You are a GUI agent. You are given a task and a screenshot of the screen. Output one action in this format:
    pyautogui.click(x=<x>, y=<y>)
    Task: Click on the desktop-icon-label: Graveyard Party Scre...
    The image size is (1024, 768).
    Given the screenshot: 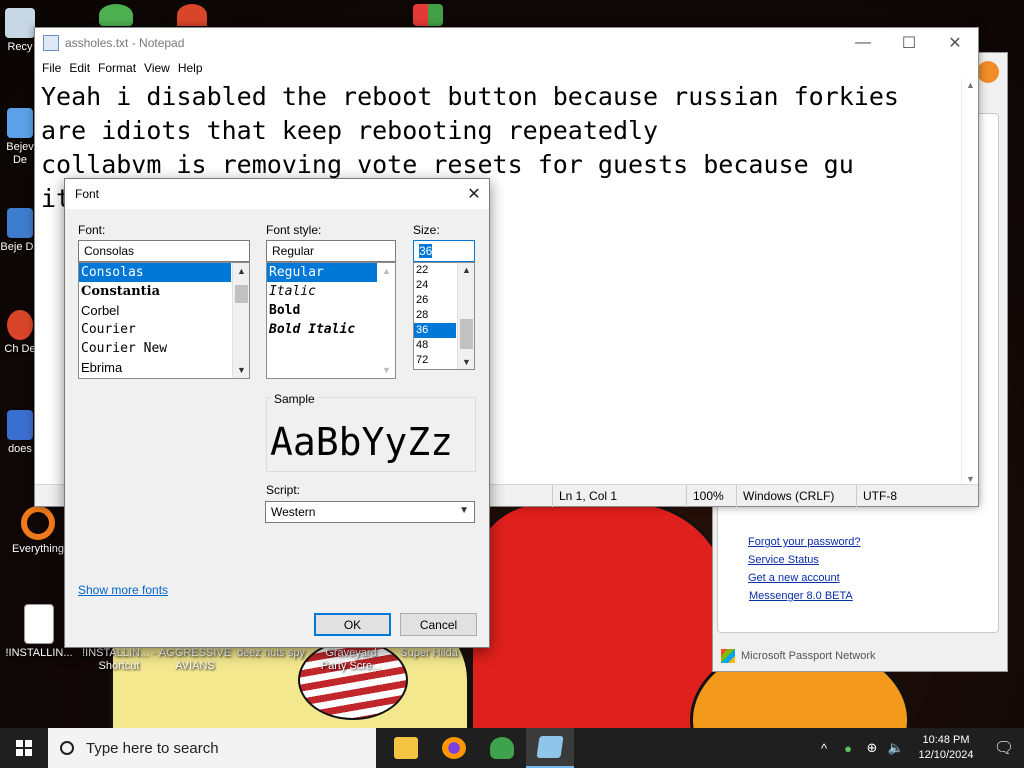 What is the action you would take?
    pyautogui.click(x=351, y=659)
    